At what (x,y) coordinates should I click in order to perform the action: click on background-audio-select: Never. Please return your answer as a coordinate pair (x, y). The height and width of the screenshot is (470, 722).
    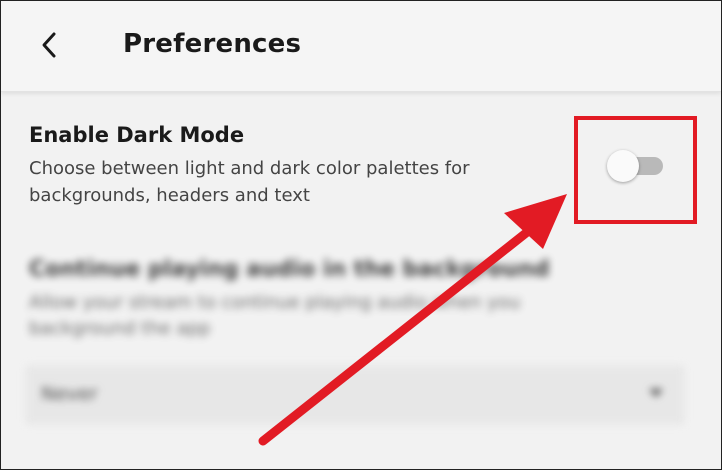
    Looking at the image, I should click on (355, 395).